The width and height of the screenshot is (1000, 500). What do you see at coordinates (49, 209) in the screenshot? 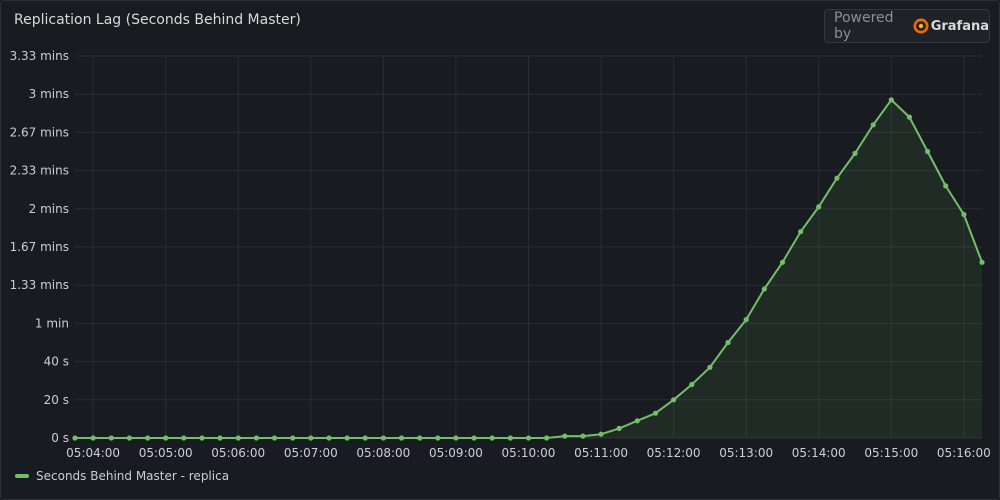
I see `y-tick-label: 2 mins` at bounding box center [49, 209].